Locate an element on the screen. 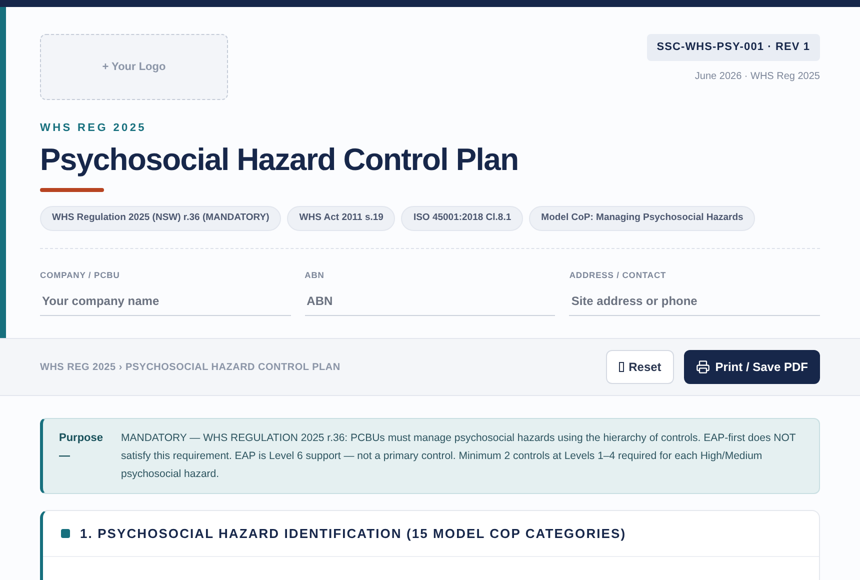 This screenshot has width=860, height=580. field-label: ADDRESS / CONTACT is located at coordinates (618, 275).